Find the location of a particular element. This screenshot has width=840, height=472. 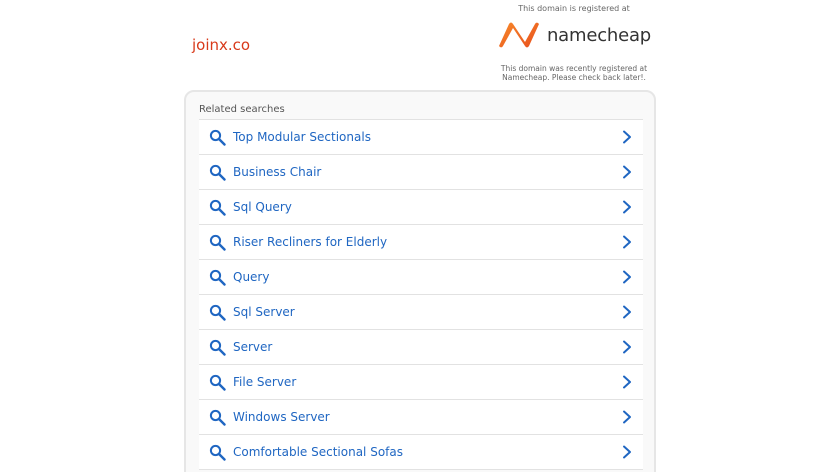

list-item-label: Business Chair is located at coordinates (427, 172).